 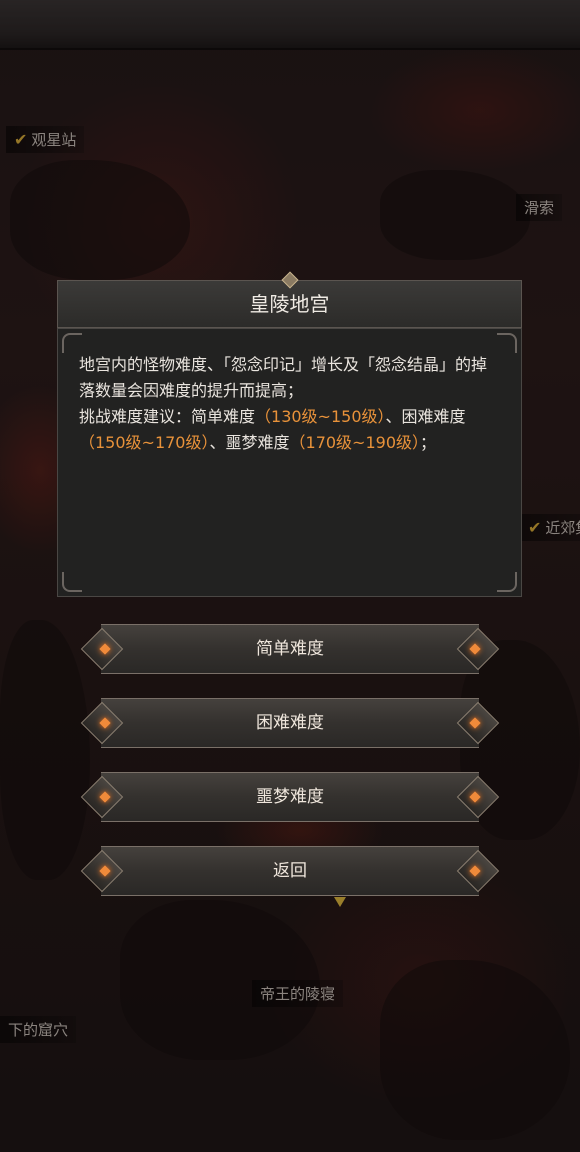 I want to click on button-label: 噩梦难度, so click(x=290, y=797).